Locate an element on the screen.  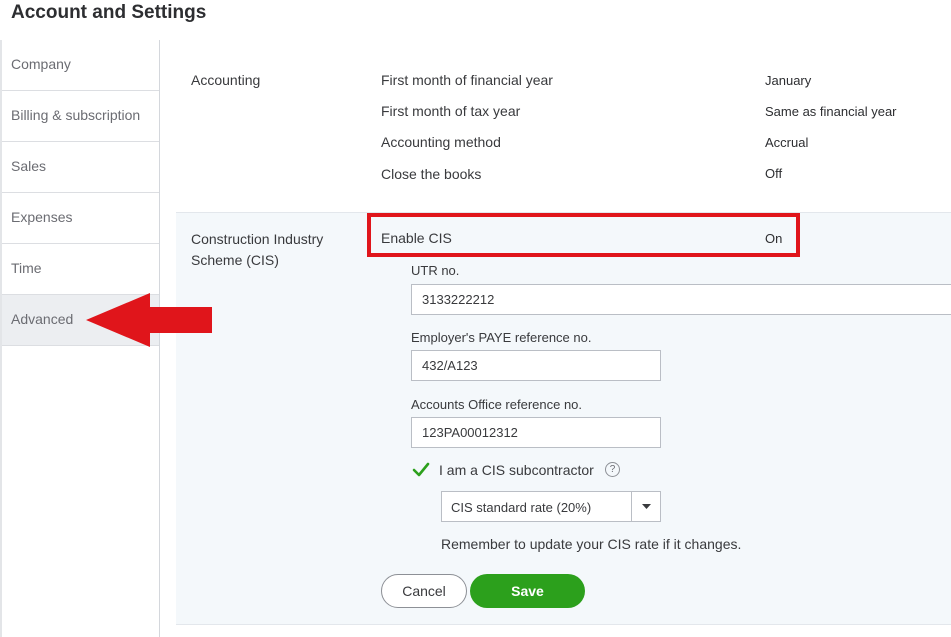
sidebar-item-expenses: Expenses is located at coordinates (80, 218).